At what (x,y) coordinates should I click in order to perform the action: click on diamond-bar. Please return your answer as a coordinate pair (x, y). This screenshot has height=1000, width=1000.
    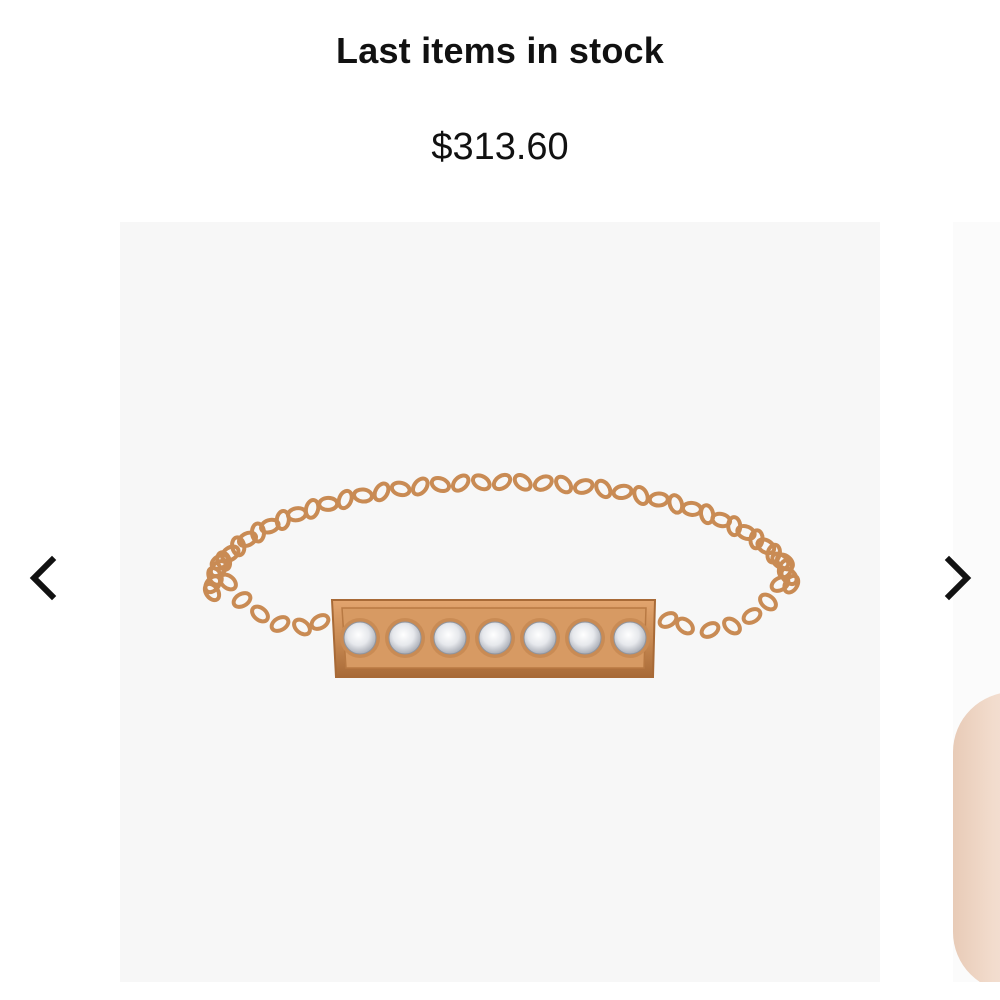
    Looking at the image, I should click on (493, 638).